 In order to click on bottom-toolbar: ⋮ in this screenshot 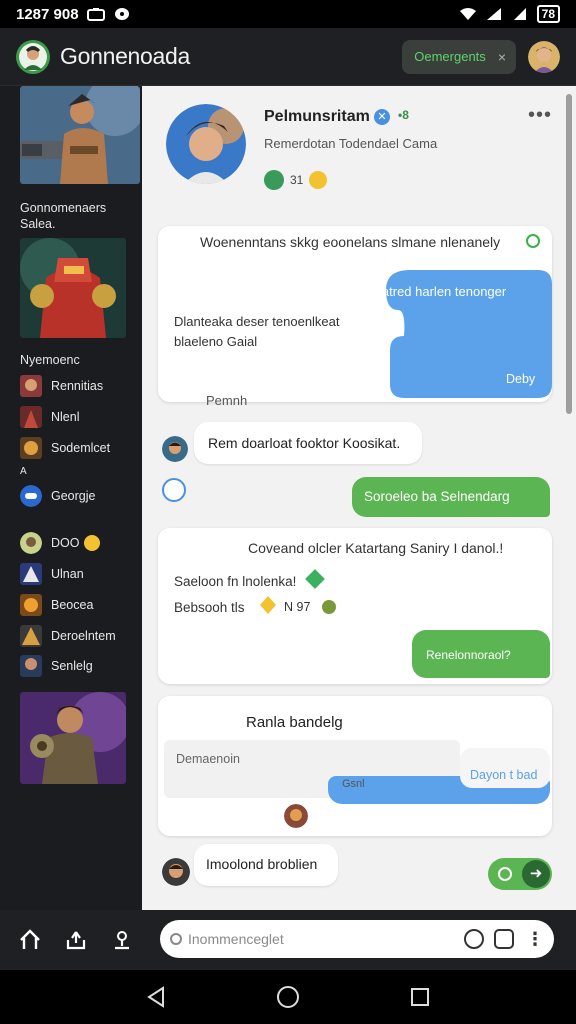, I will do `click(288, 940)`.